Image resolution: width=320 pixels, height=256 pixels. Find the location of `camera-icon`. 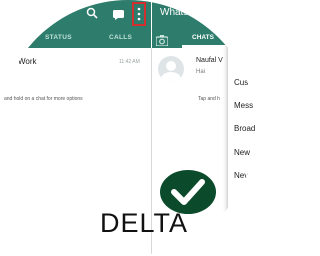

camera-icon is located at coordinates (162, 42).